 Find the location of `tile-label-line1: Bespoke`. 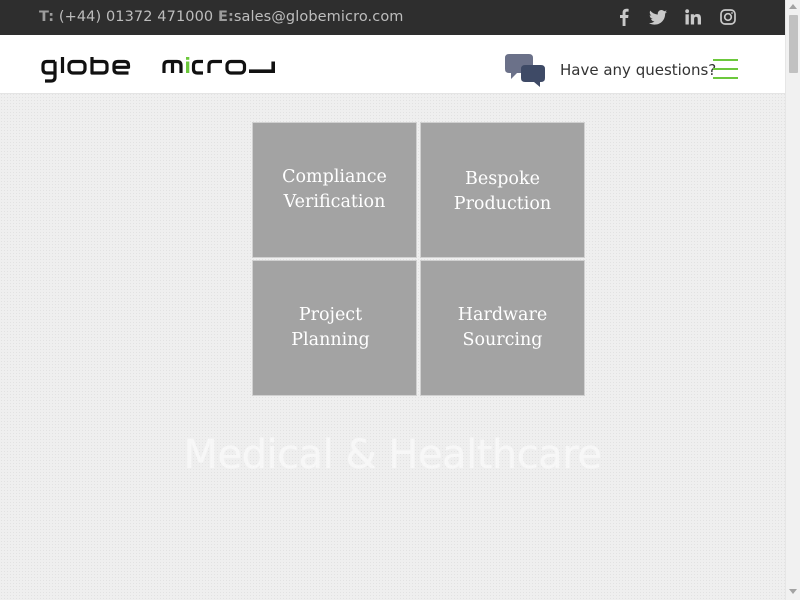

tile-label-line1: Bespoke is located at coordinates (502, 179).